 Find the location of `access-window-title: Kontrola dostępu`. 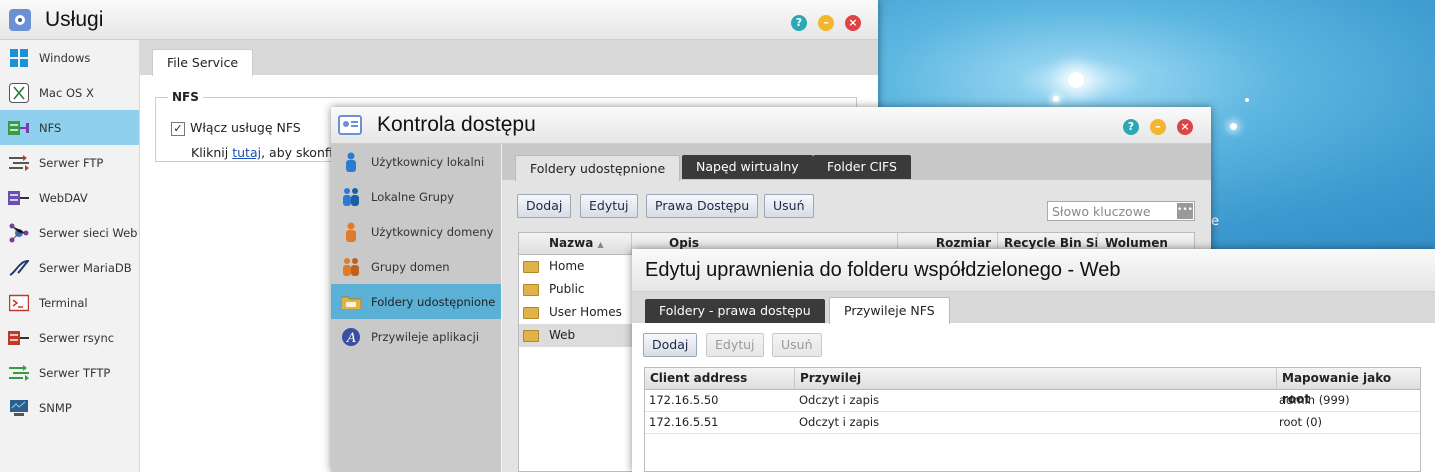

access-window-title: Kontrola dostępu is located at coordinates (456, 124).